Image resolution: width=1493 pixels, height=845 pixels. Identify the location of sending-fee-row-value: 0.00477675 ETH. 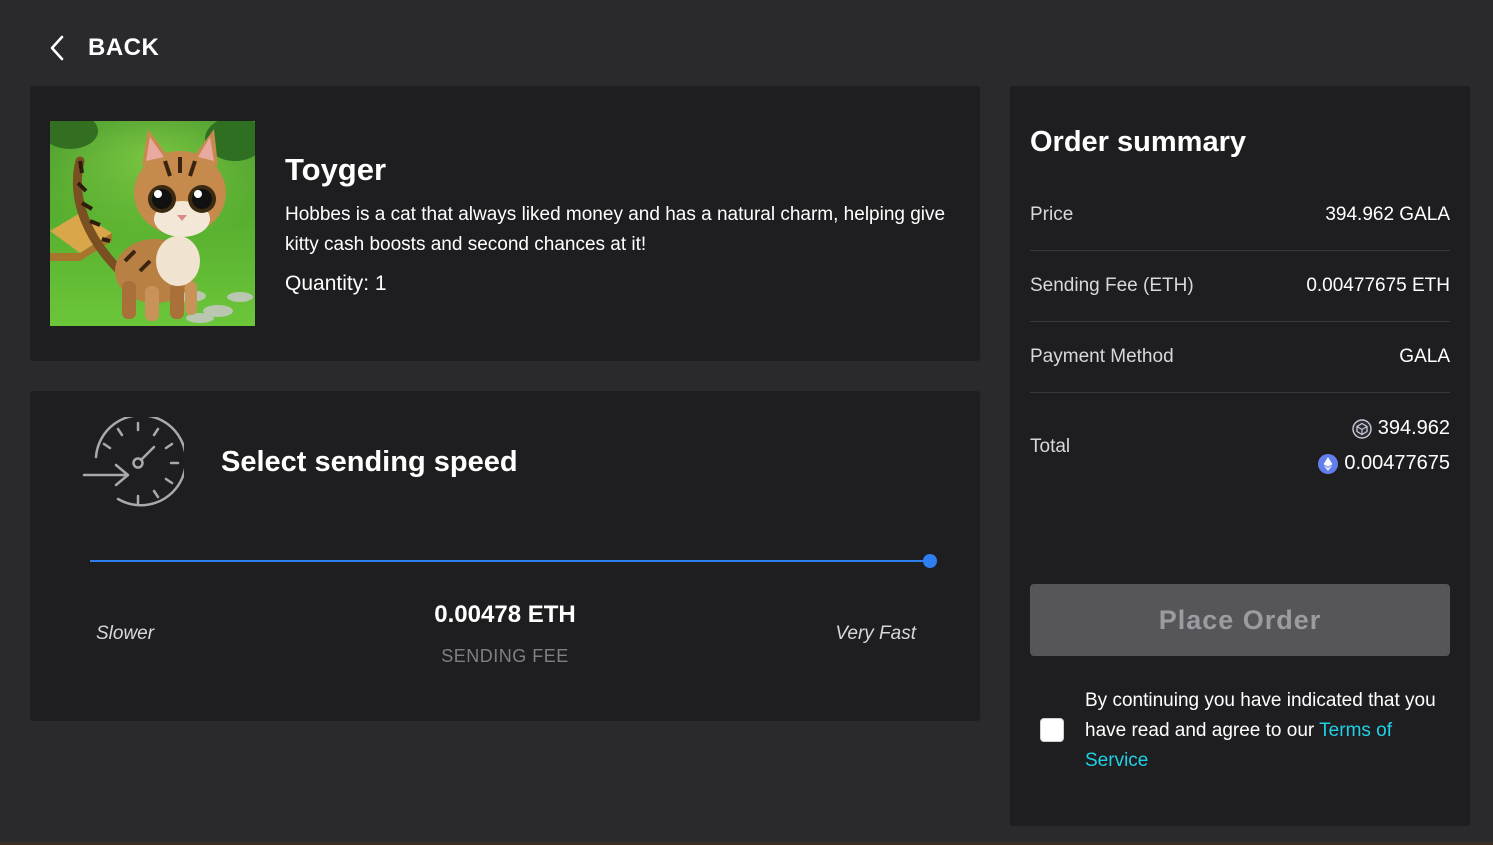
(1378, 285).